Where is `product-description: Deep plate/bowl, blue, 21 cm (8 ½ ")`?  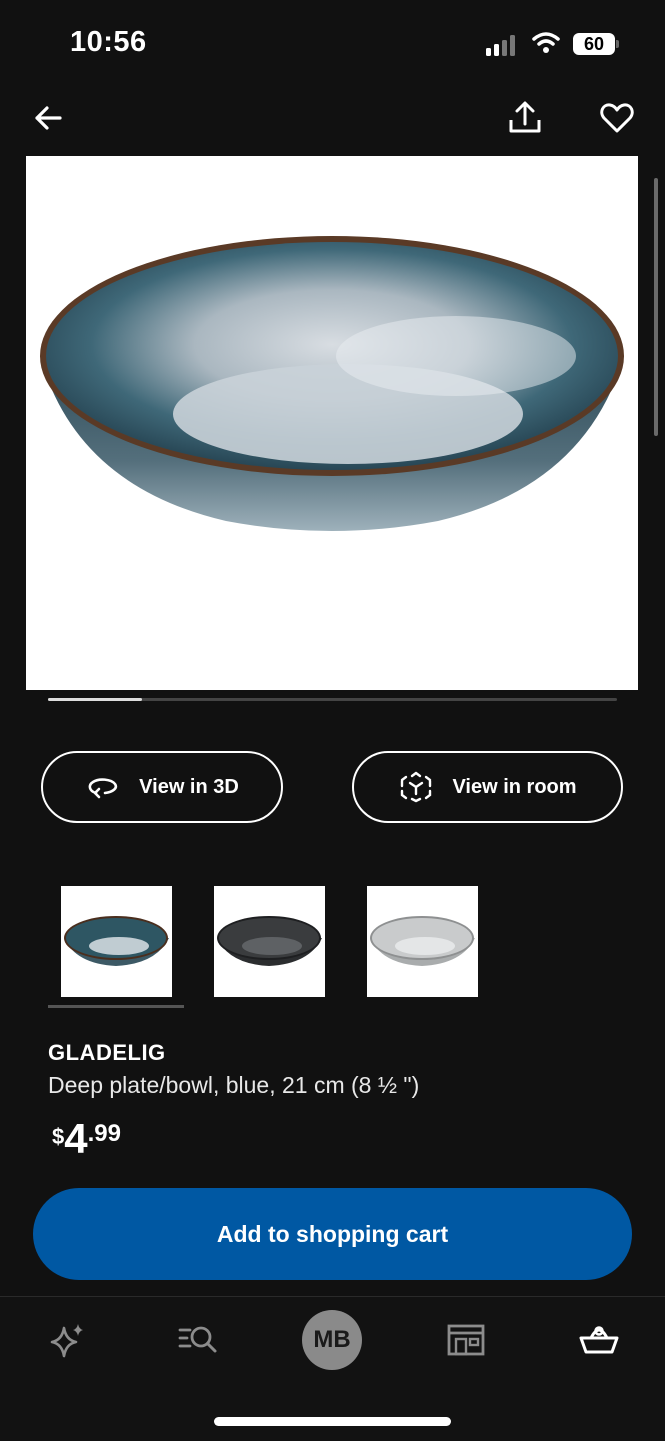 product-description: Deep plate/bowl, blue, 21 cm (8 ½ ") is located at coordinates (234, 1085).